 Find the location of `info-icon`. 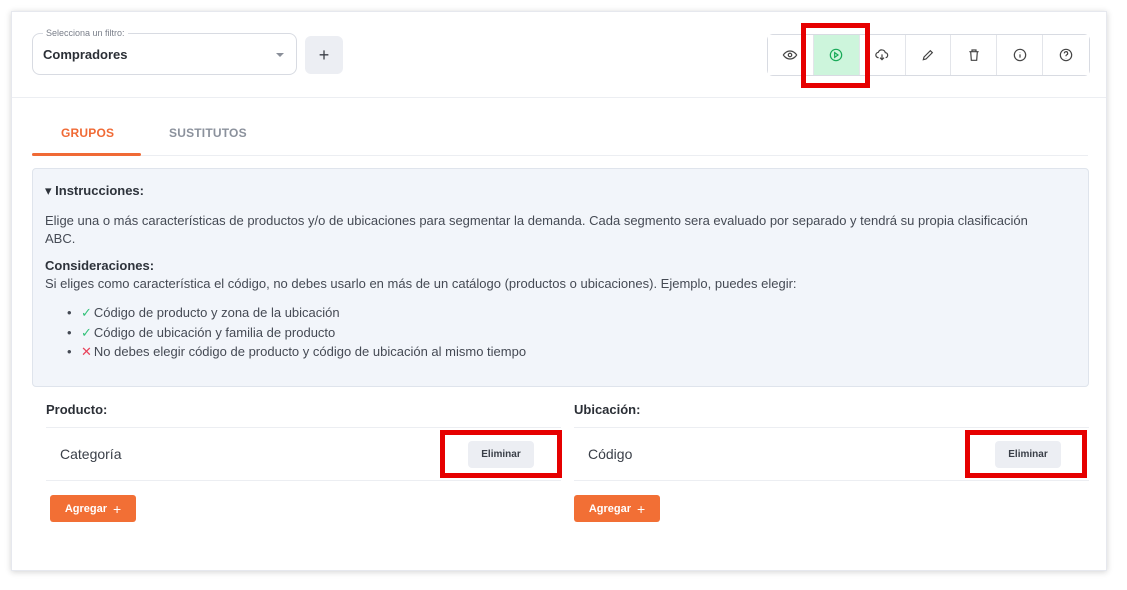

info-icon is located at coordinates (1019, 55).